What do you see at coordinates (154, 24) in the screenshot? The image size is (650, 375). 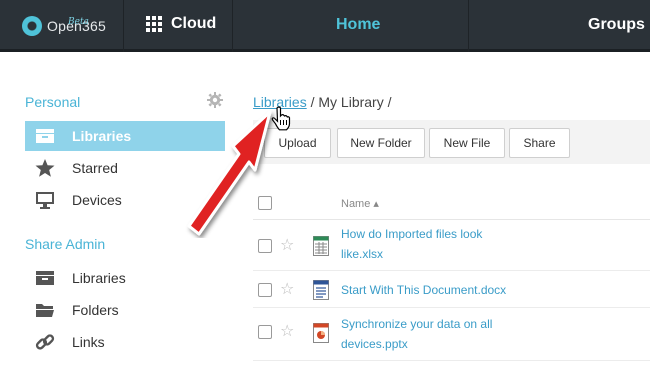 I see `app-grid-icon` at bounding box center [154, 24].